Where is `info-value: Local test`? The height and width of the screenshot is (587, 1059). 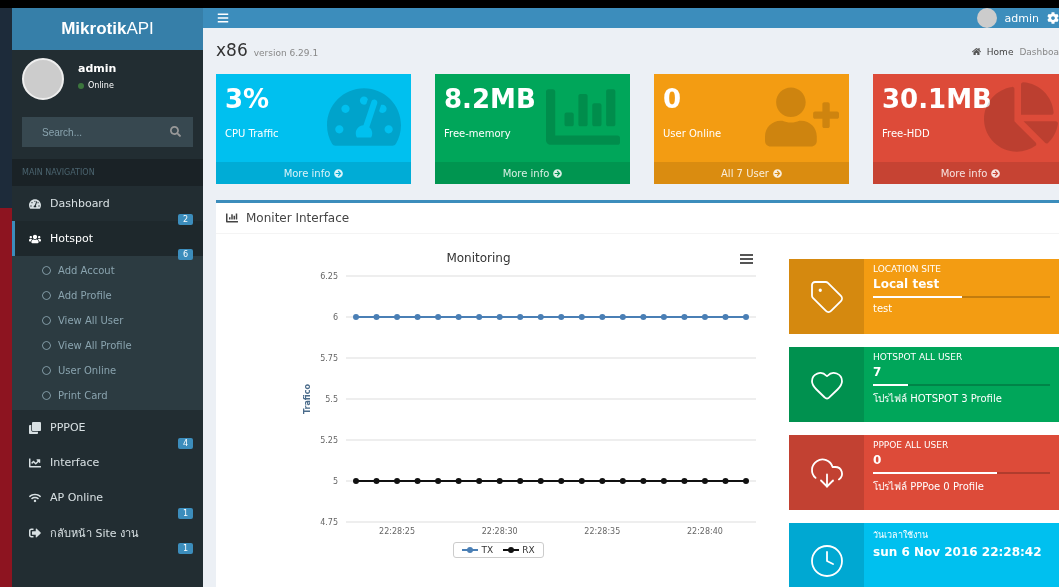 info-value: Local test is located at coordinates (907, 284).